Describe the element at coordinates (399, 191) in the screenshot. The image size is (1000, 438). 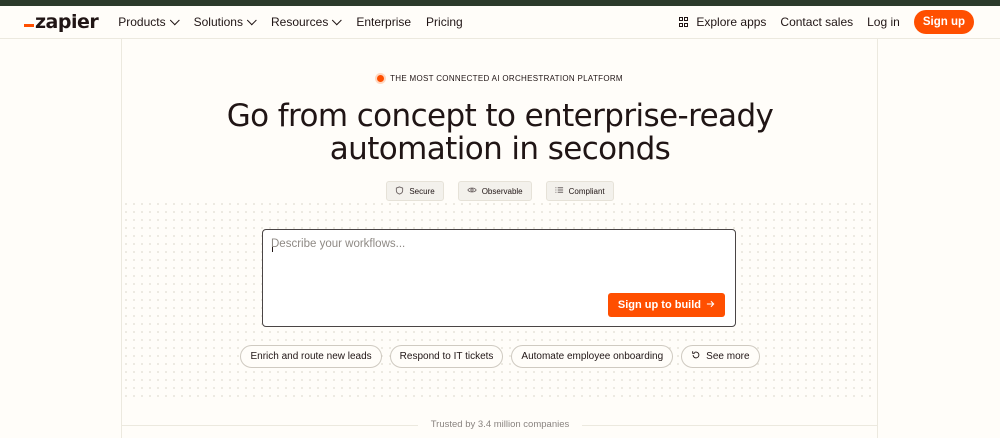
I see `shield-icon` at that location.